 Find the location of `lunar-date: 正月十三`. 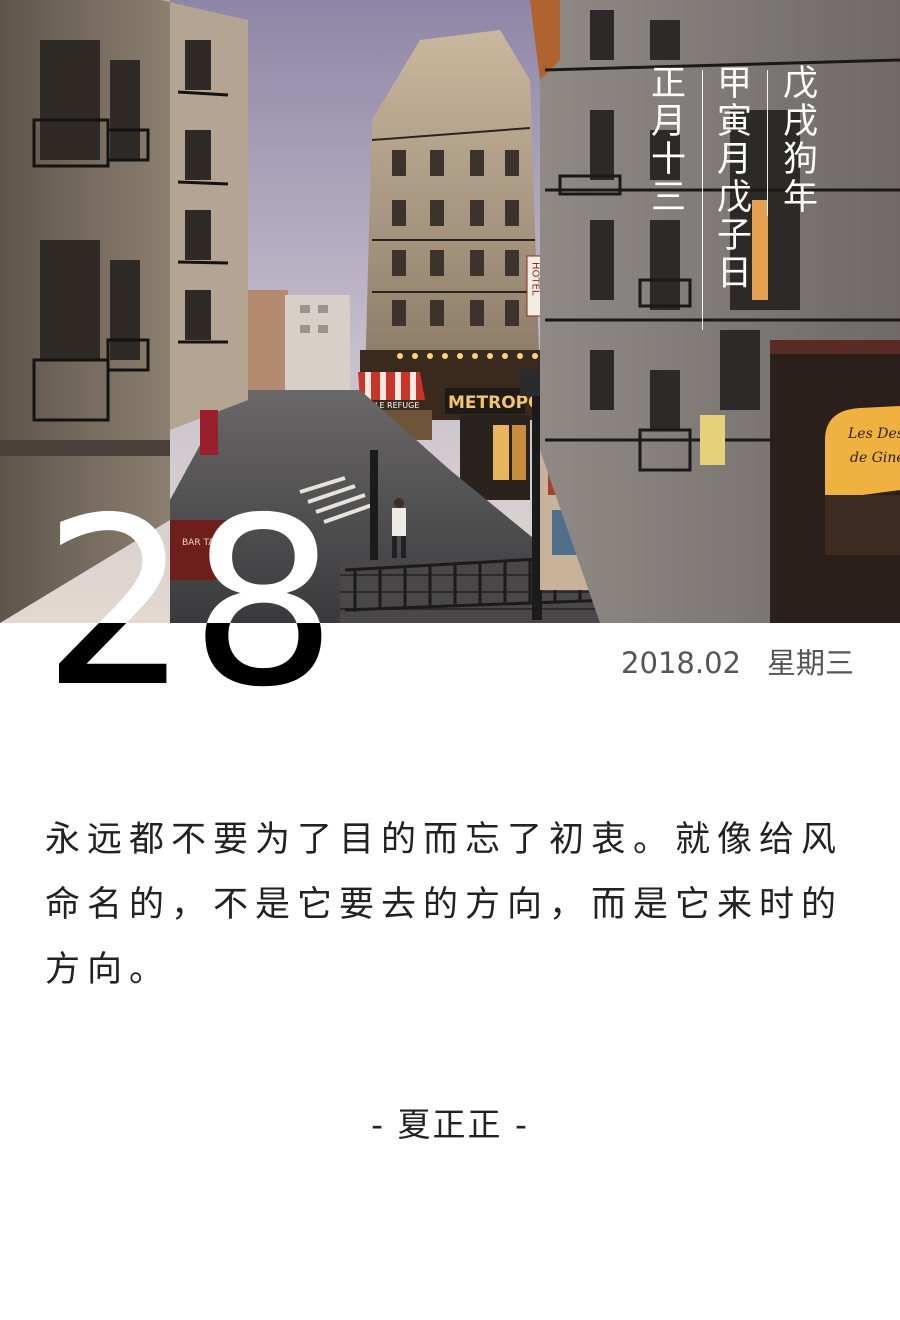

lunar-date: 正月十三 is located at coordinates (665, 140).